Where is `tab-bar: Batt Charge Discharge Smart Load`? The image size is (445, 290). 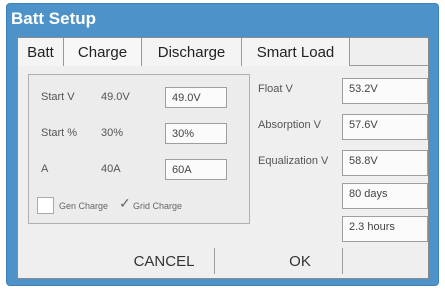 tab-bar: Batt Charge Discharge Smart Load is located at coordinates (223, 52).